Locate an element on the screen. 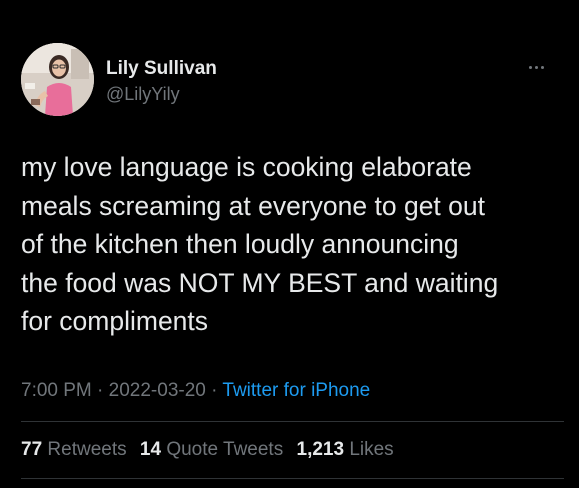 The width and height of the screenshot is (579, 488). display-name: Lily Sullivan is located at coordinates (161, 69).